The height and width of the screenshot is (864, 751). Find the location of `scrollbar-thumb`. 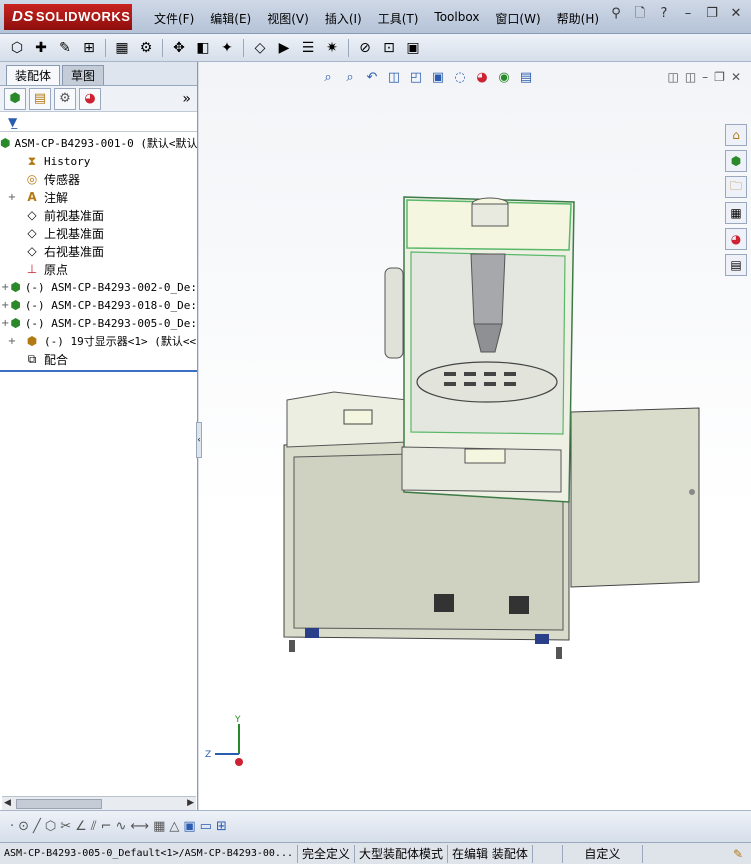

scrollbar-thumb is located at coordinates (59, 804).